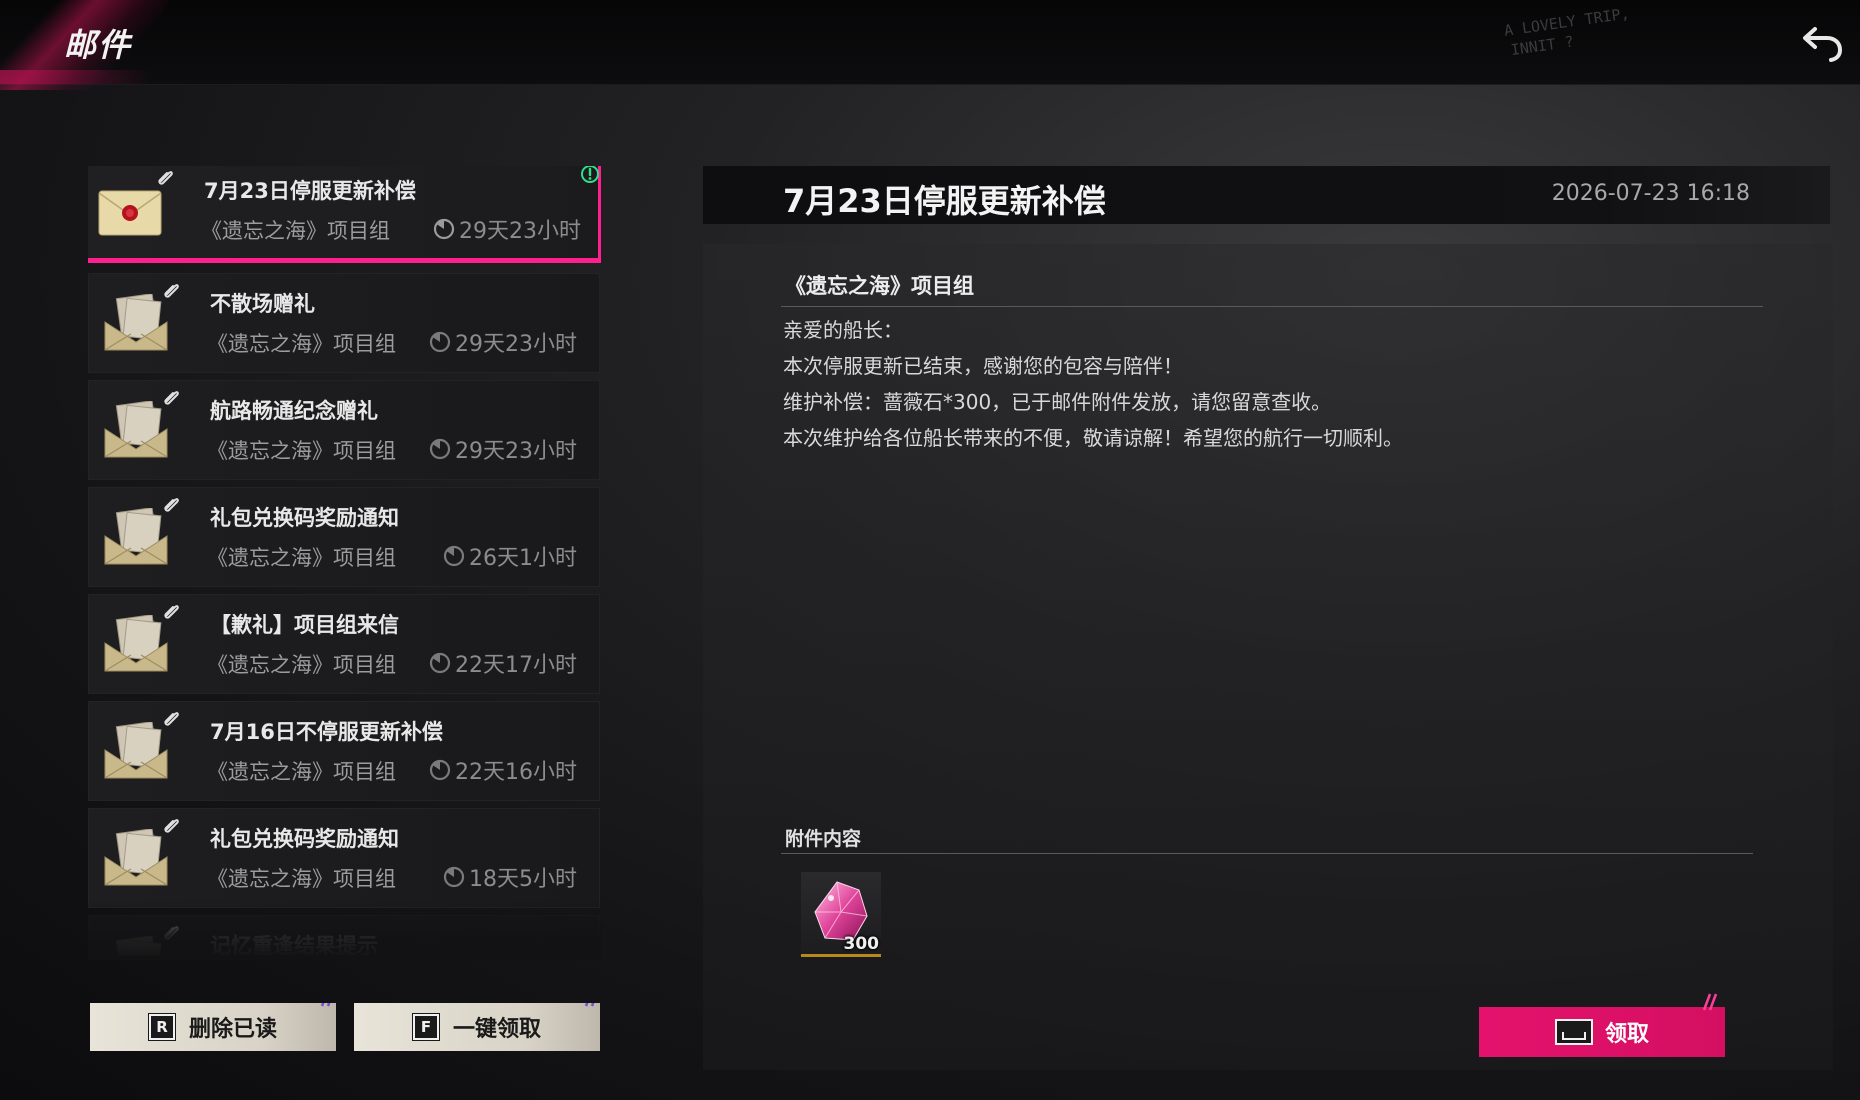  What do you see at coordinates (98, 45) in the screenshot?
I see `page-title: 邮件` at bounding box center [98, 45].